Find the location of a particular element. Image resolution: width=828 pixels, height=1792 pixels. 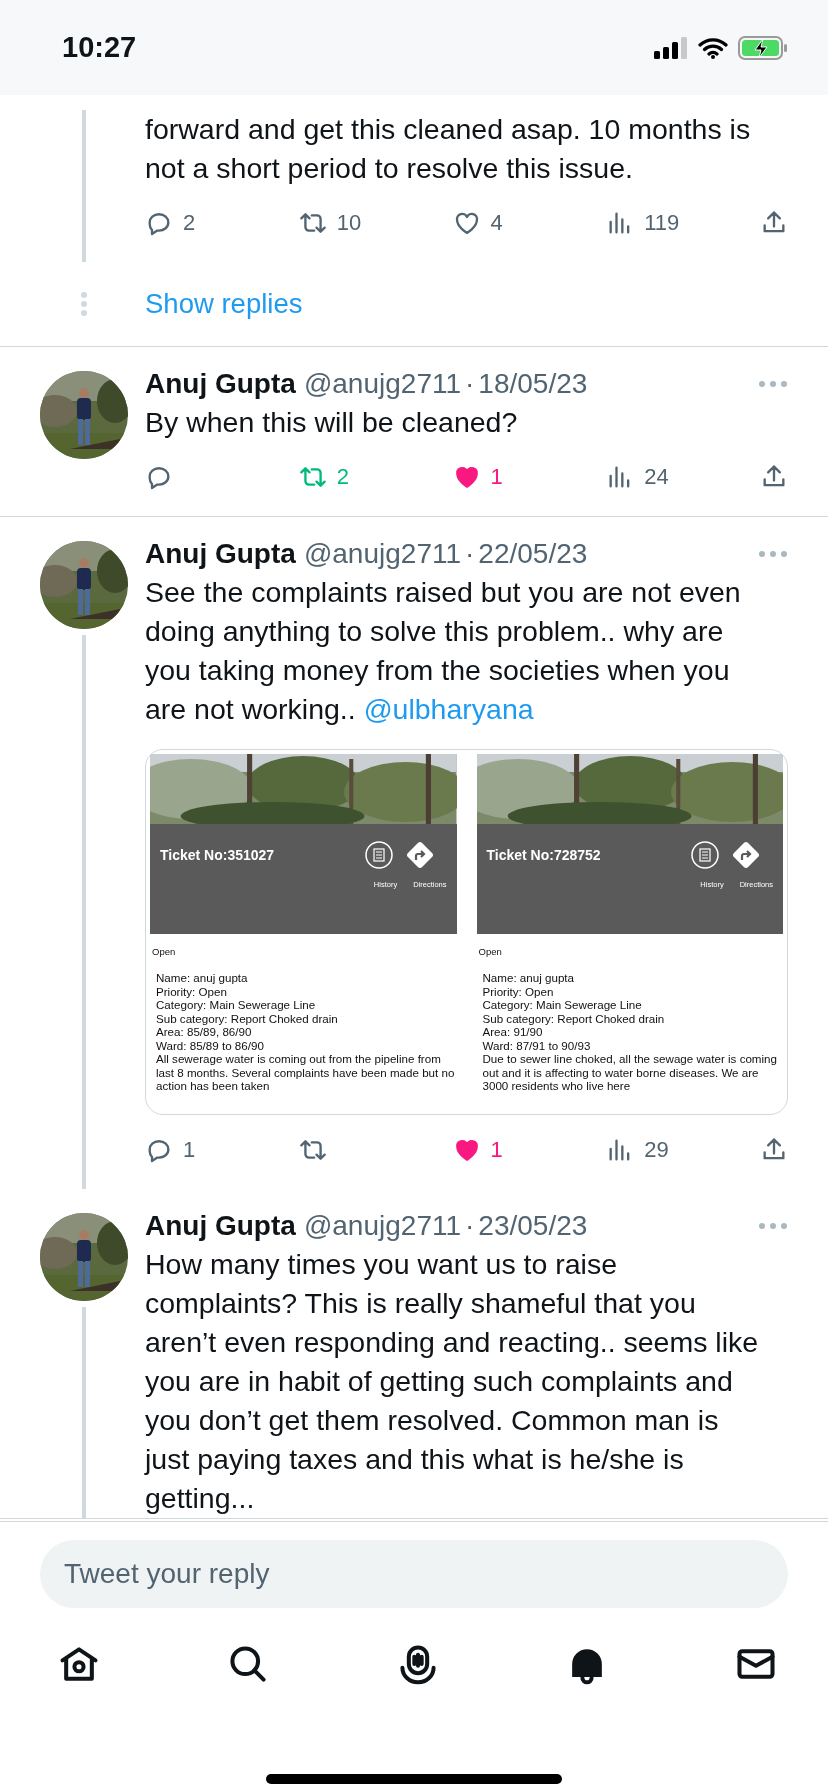

reply-count: 2 is located at coordinates (189, 223).